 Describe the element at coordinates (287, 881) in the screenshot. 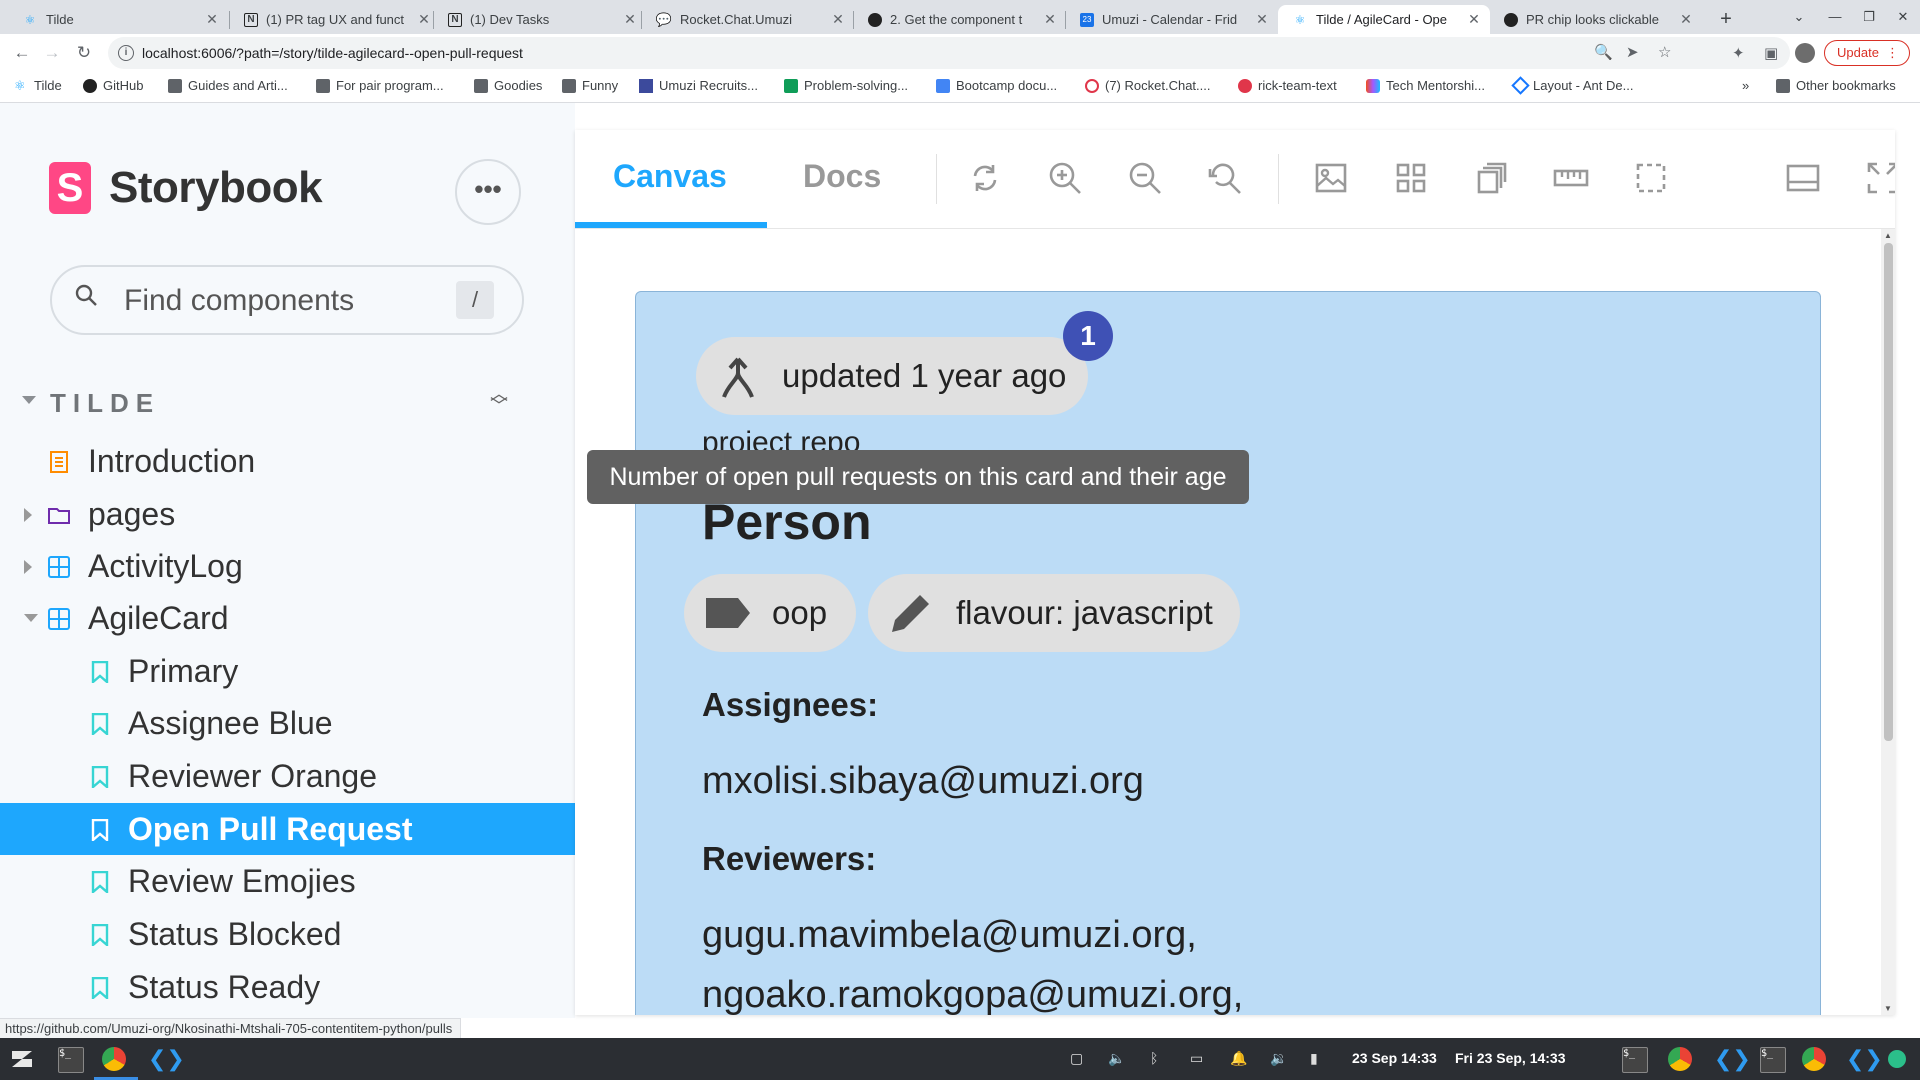

I see `tree-item-review-emojies: Review Emojies` at that location.